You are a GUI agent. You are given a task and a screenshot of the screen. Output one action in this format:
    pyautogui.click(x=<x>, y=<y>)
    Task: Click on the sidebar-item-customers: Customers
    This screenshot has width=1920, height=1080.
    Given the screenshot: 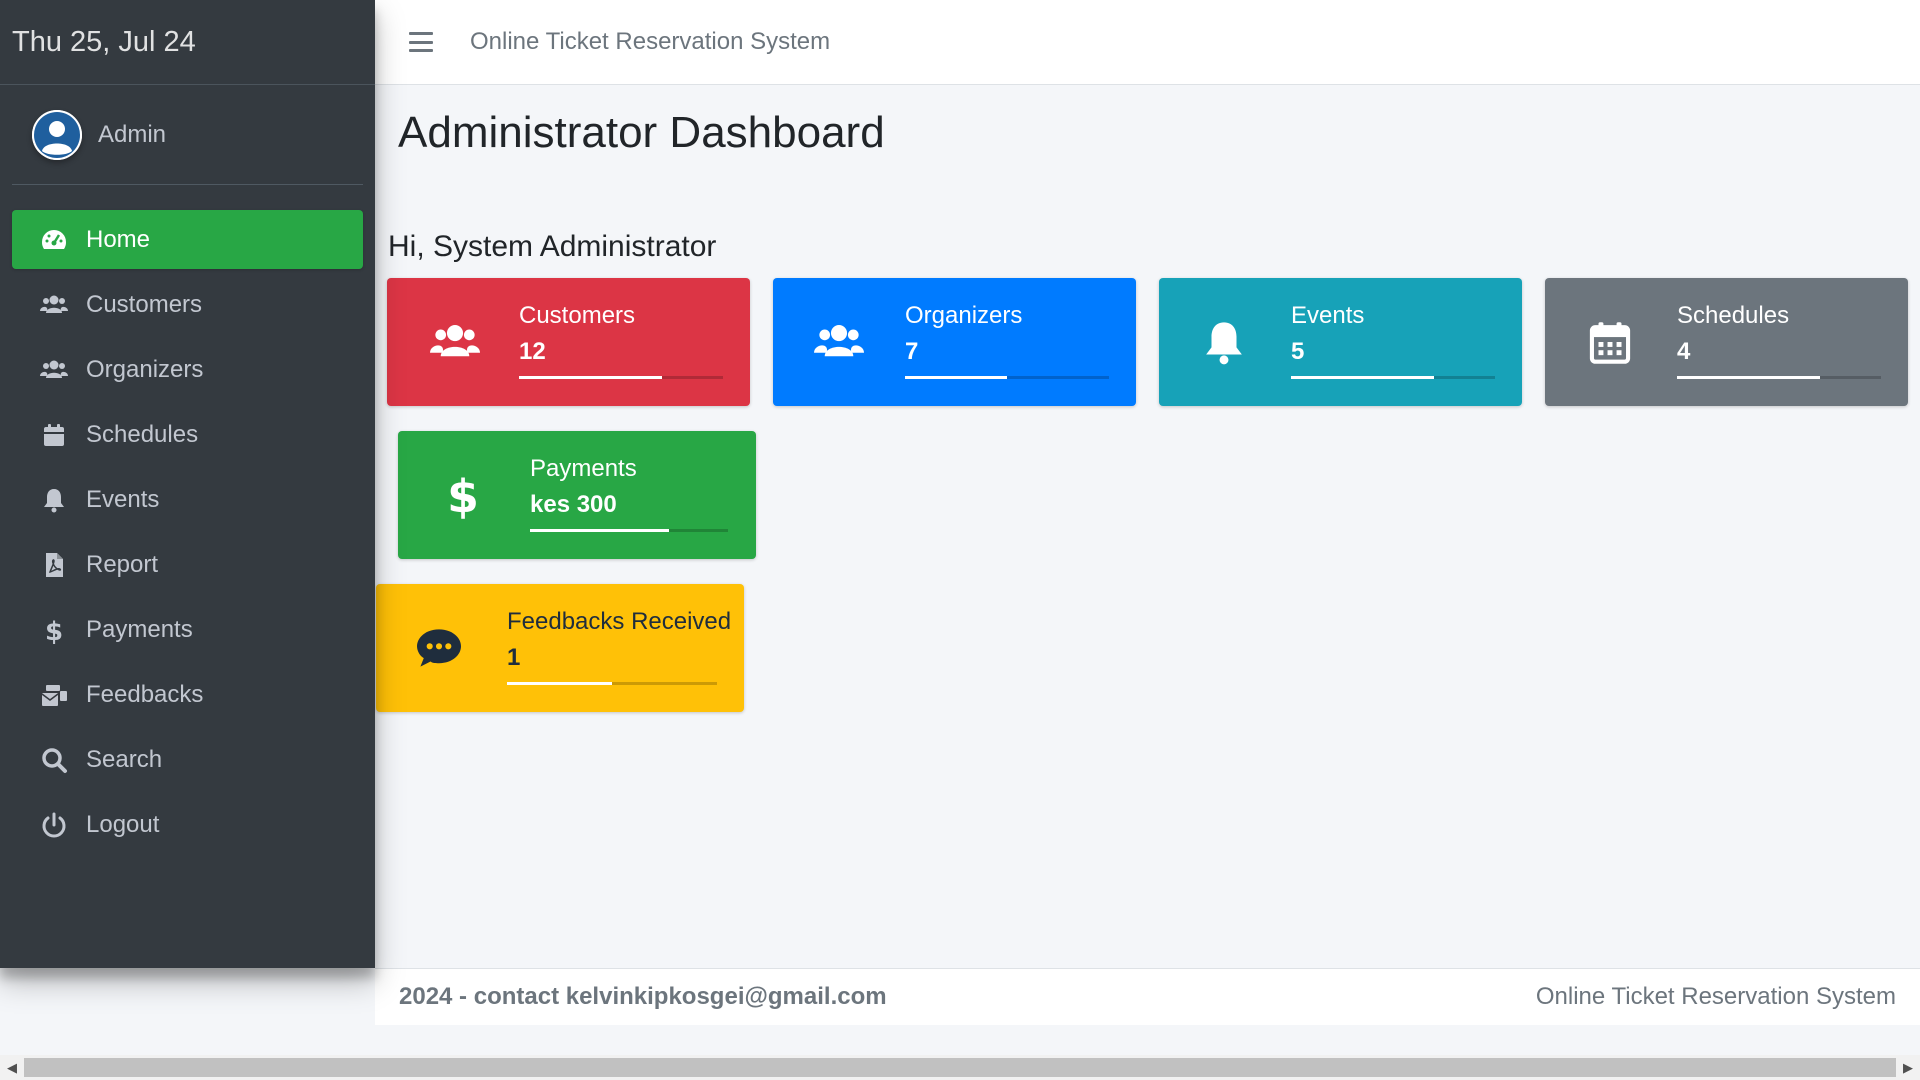 What is the action you would take?
    pyautogui.click(x=187, y=304)
    